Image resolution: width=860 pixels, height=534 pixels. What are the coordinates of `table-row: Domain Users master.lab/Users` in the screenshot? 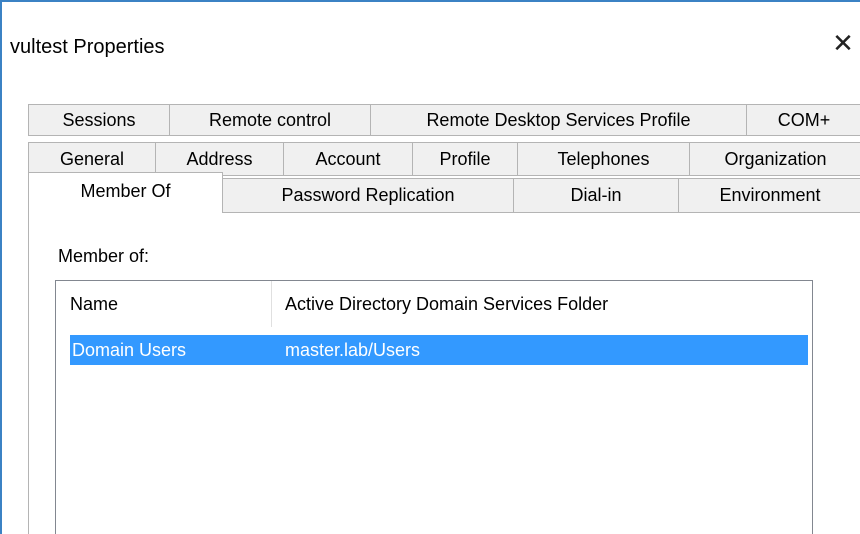 It's located at (439, 350).